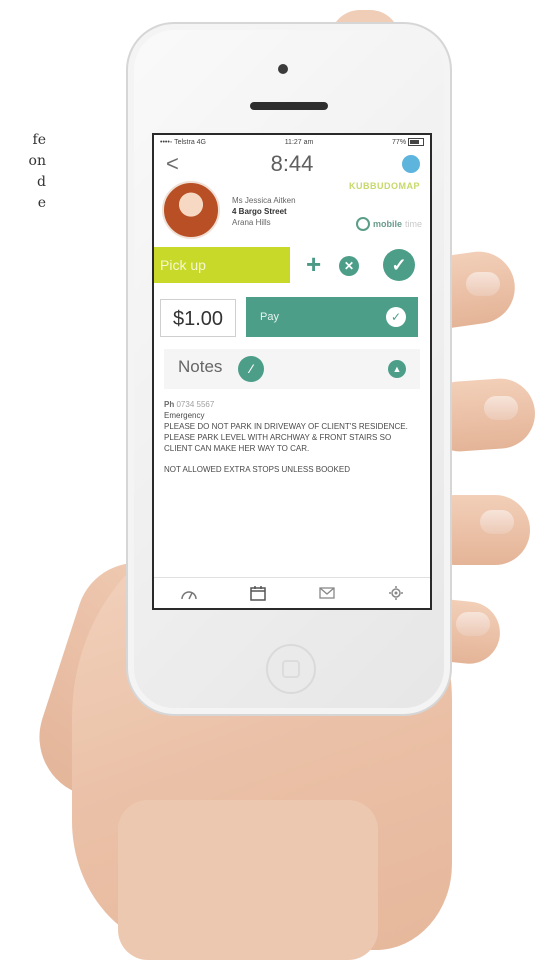 The height and width of the screenshot is (960, 553). I want to click on status-bar: ••••◦ Telstra 4G 11:27 am 77%, so click(292, 142).